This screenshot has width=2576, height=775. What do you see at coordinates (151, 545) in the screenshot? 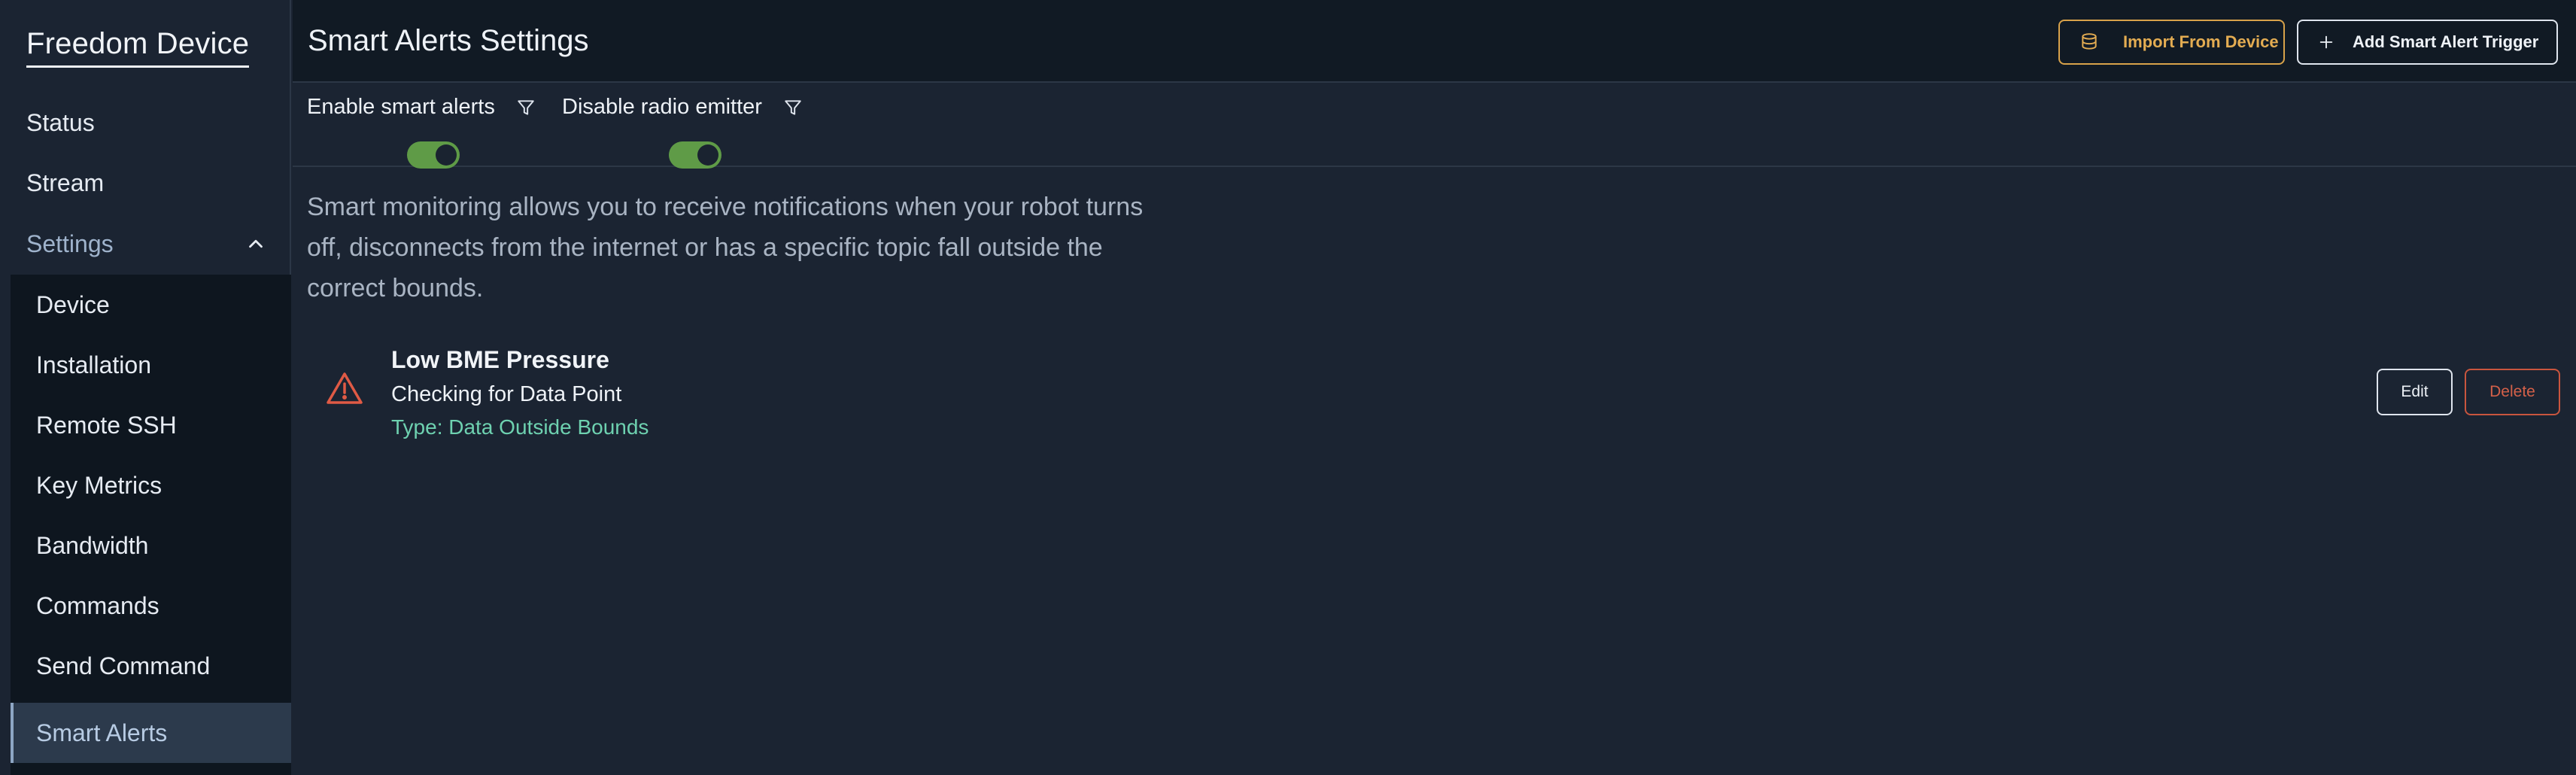
I see `sidebar-item-bandwidth: Bandwidth` at bounding box center [151, 545].